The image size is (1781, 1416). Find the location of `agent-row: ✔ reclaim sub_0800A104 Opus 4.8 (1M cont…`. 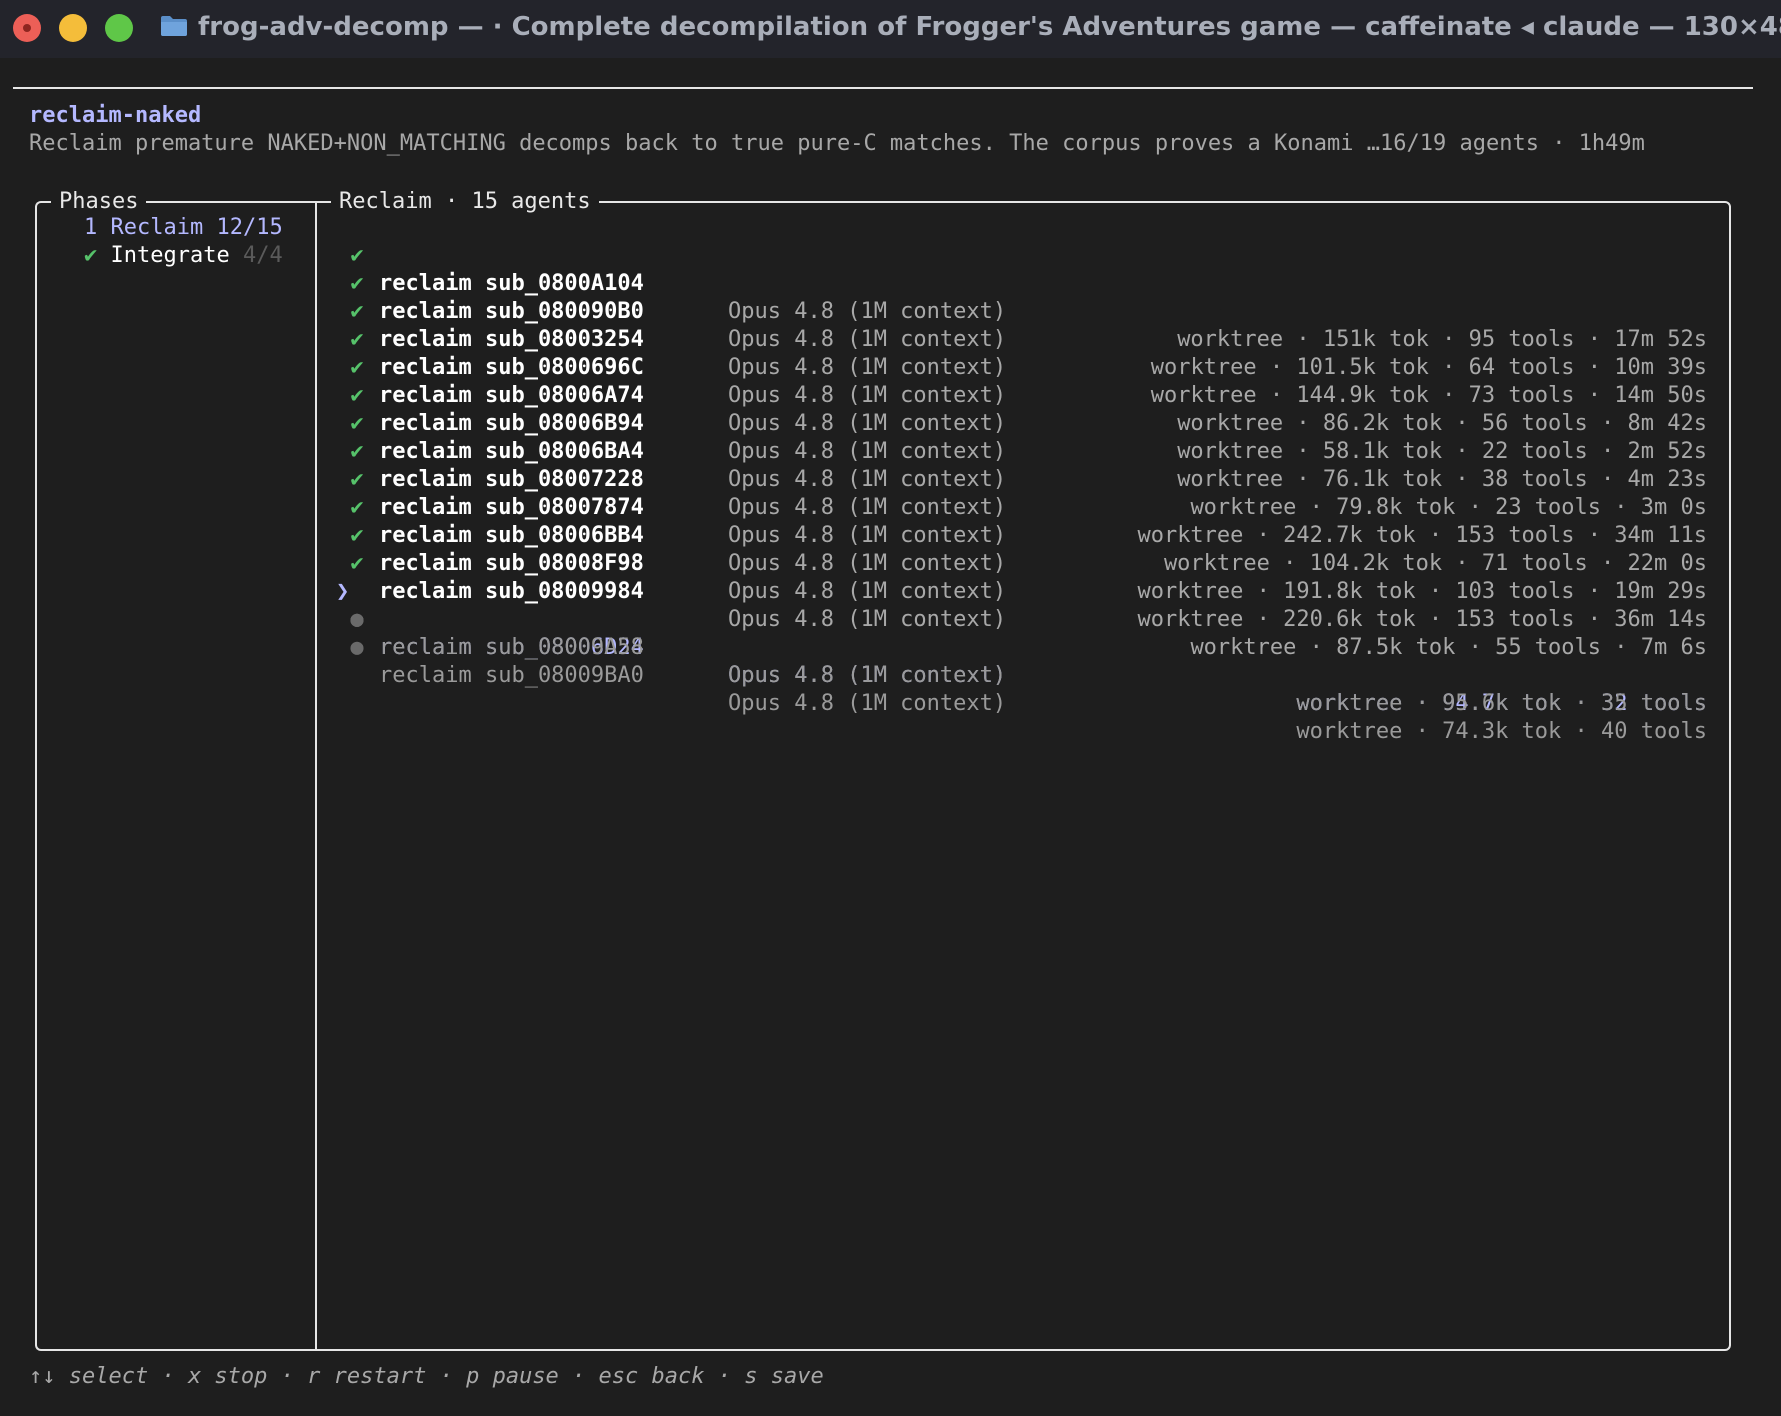

agent-row: ✔ reclaim sub_0800A104 Opus 4.8 (1M cont… is located at coordinates (890, 283).